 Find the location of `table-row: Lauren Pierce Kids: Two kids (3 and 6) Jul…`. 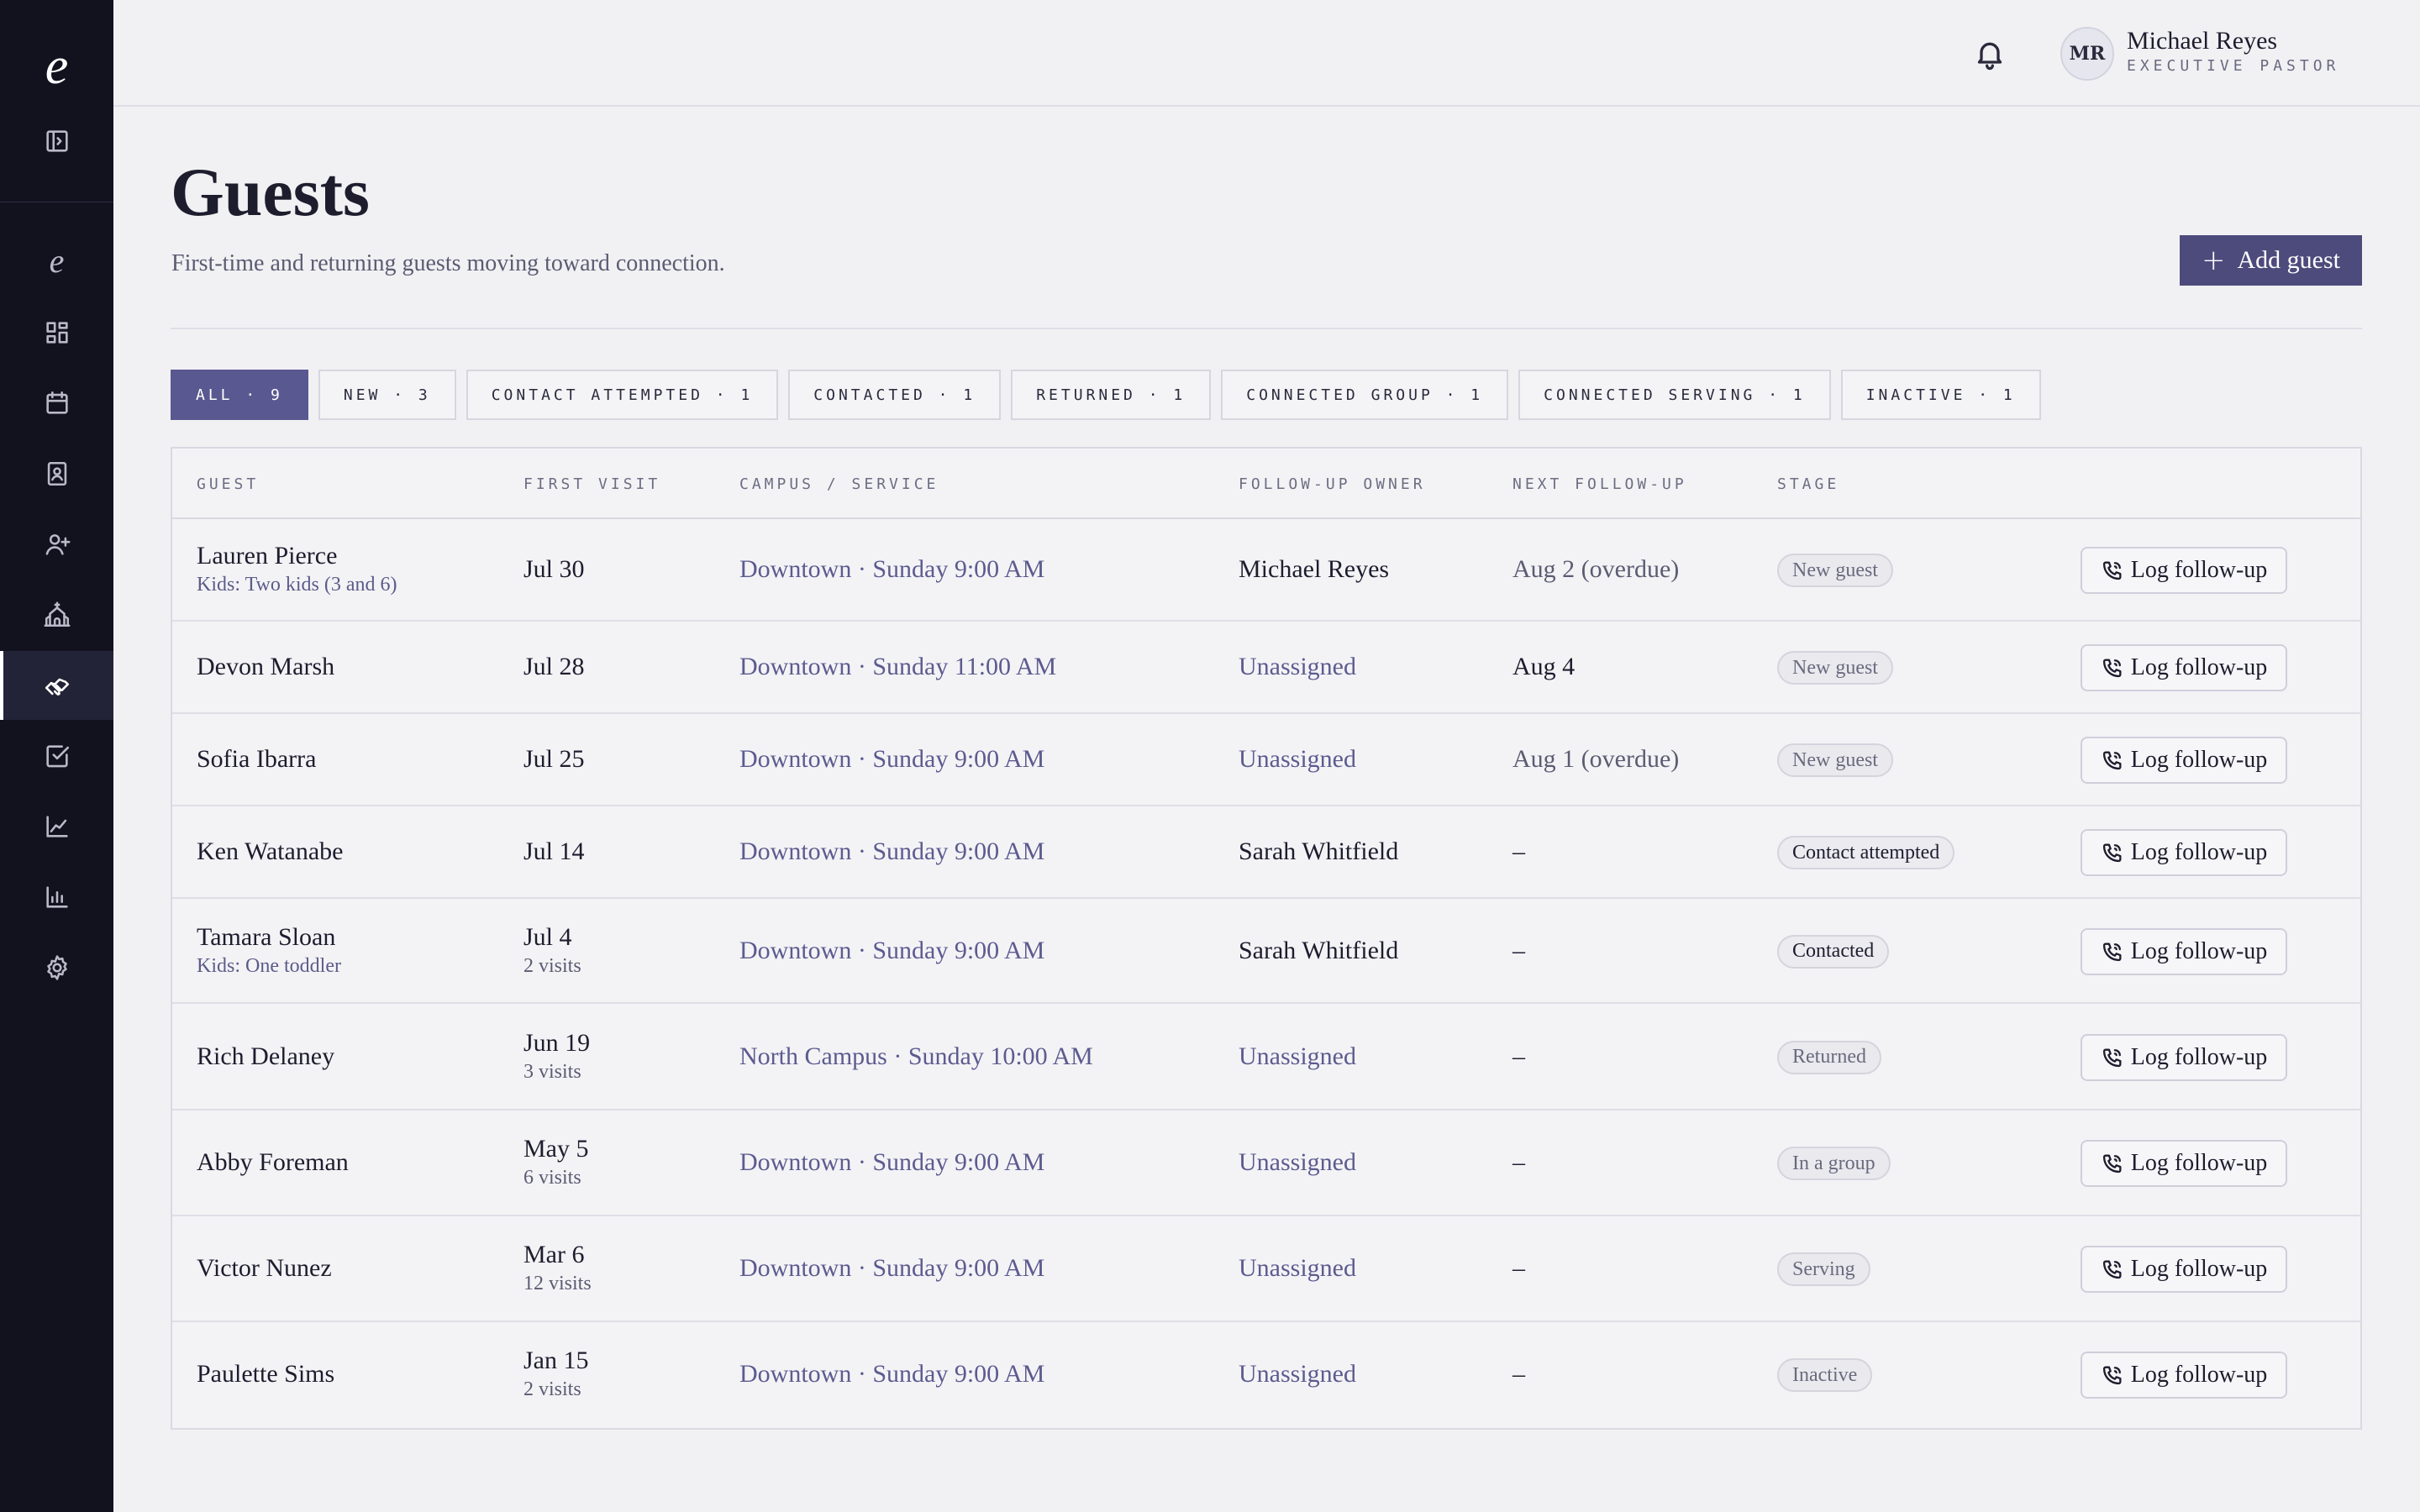

table-row: Lauren Pierce Kids: Two kids (3 and 6) Jul… is located at coordinates (1266, 570).